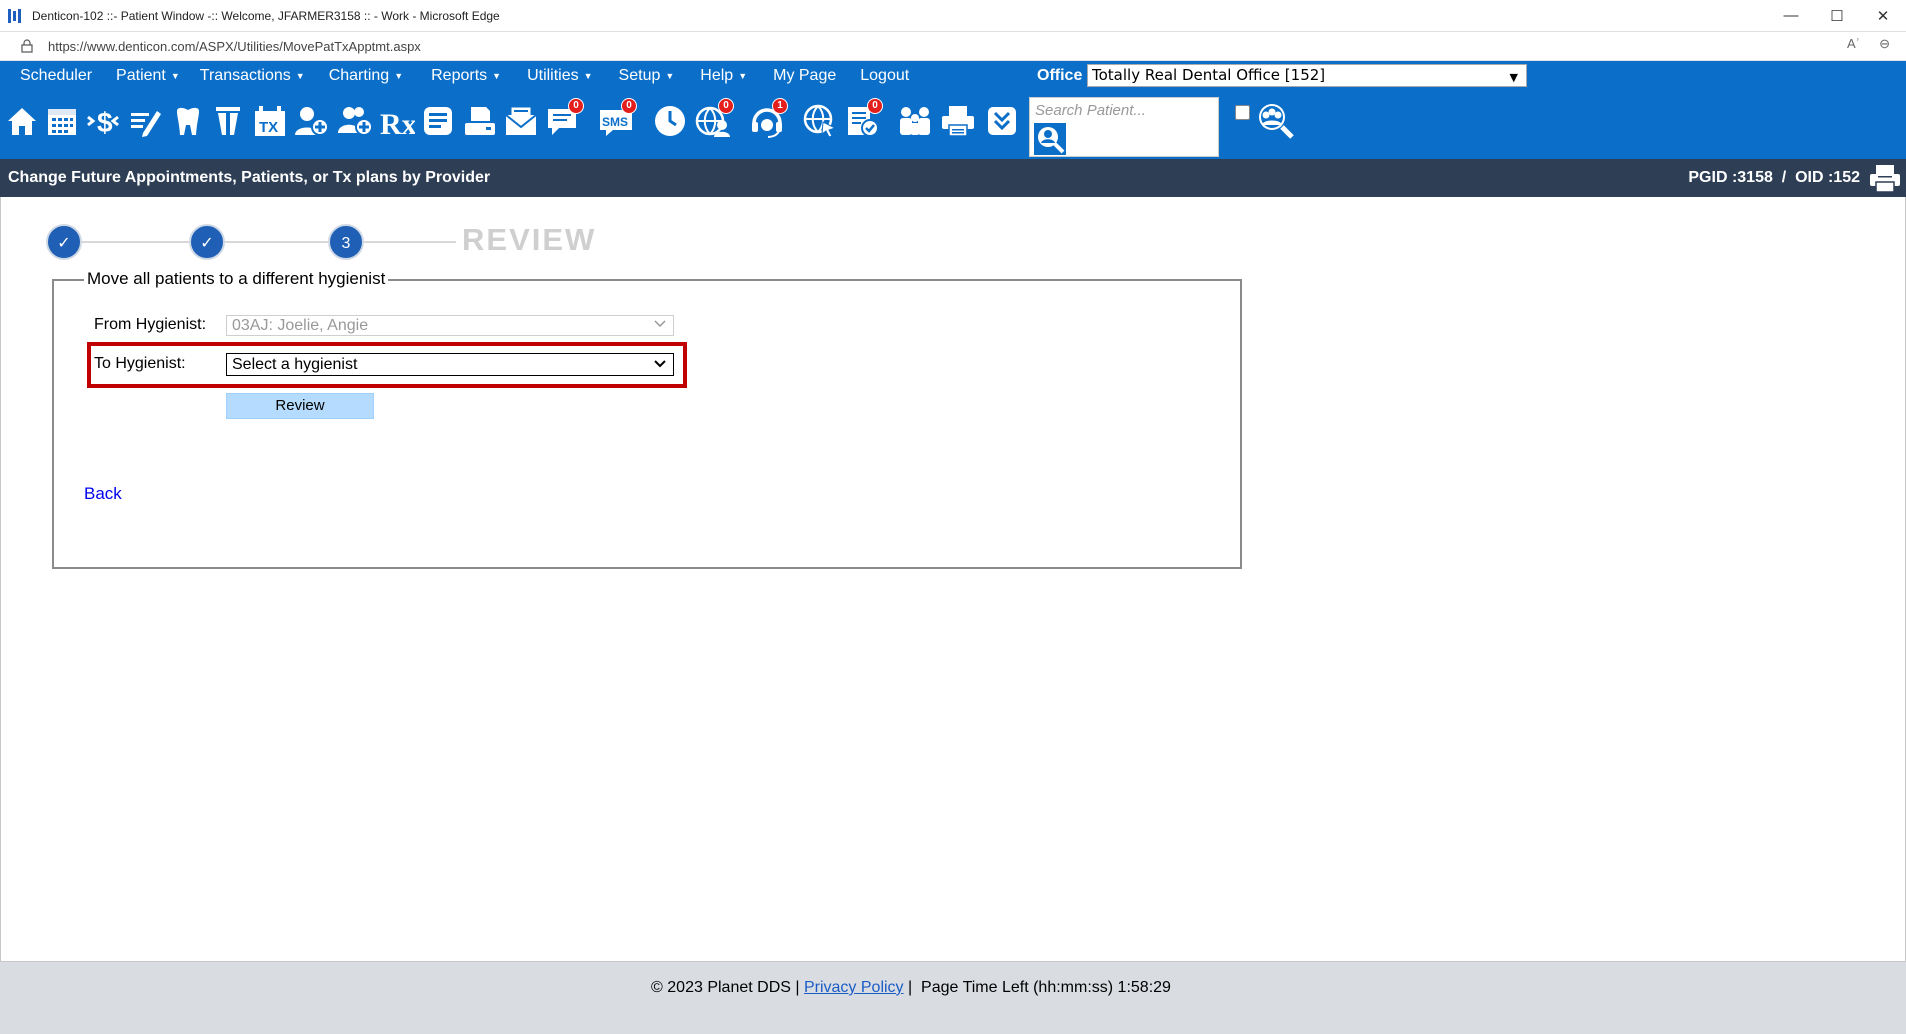 The height and width of the screenshot is (1034, 1906). I want to click on search-option-checkbox, so click(1242, 112).